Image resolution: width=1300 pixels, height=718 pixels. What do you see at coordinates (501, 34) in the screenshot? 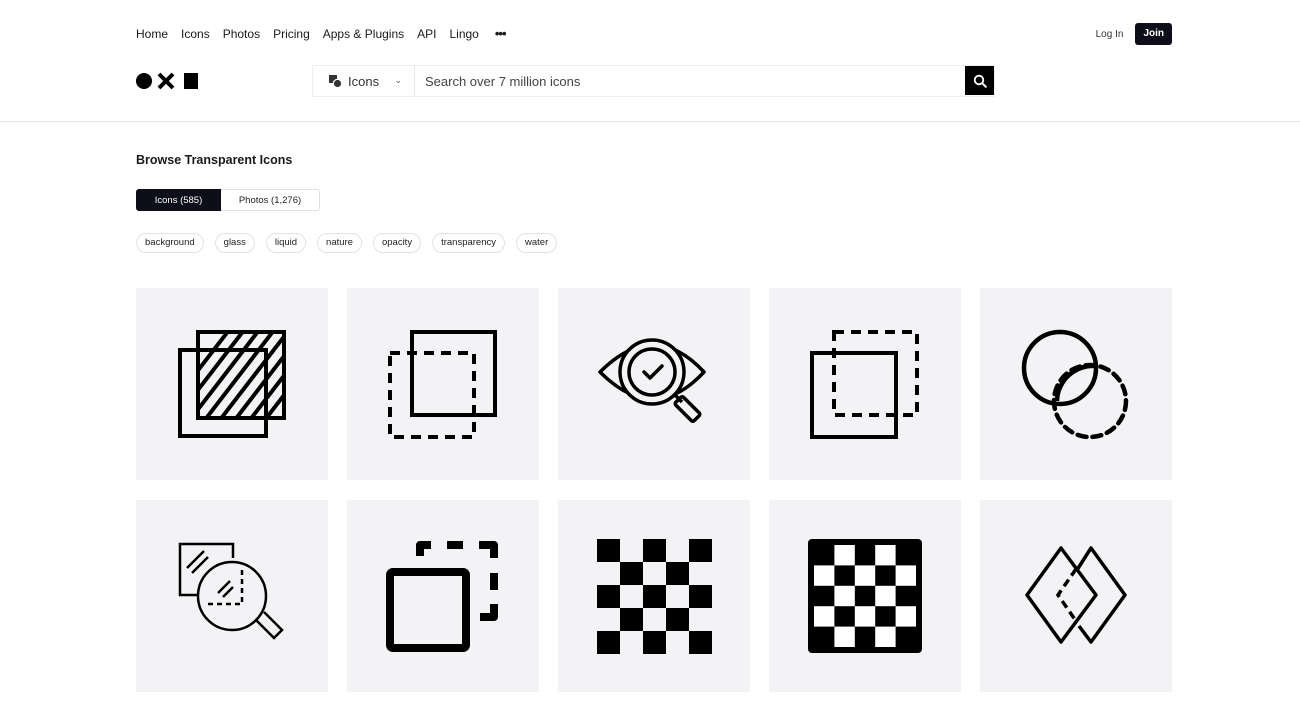
I see `more-menu-icon: •••` at bounding box center [501, 34].